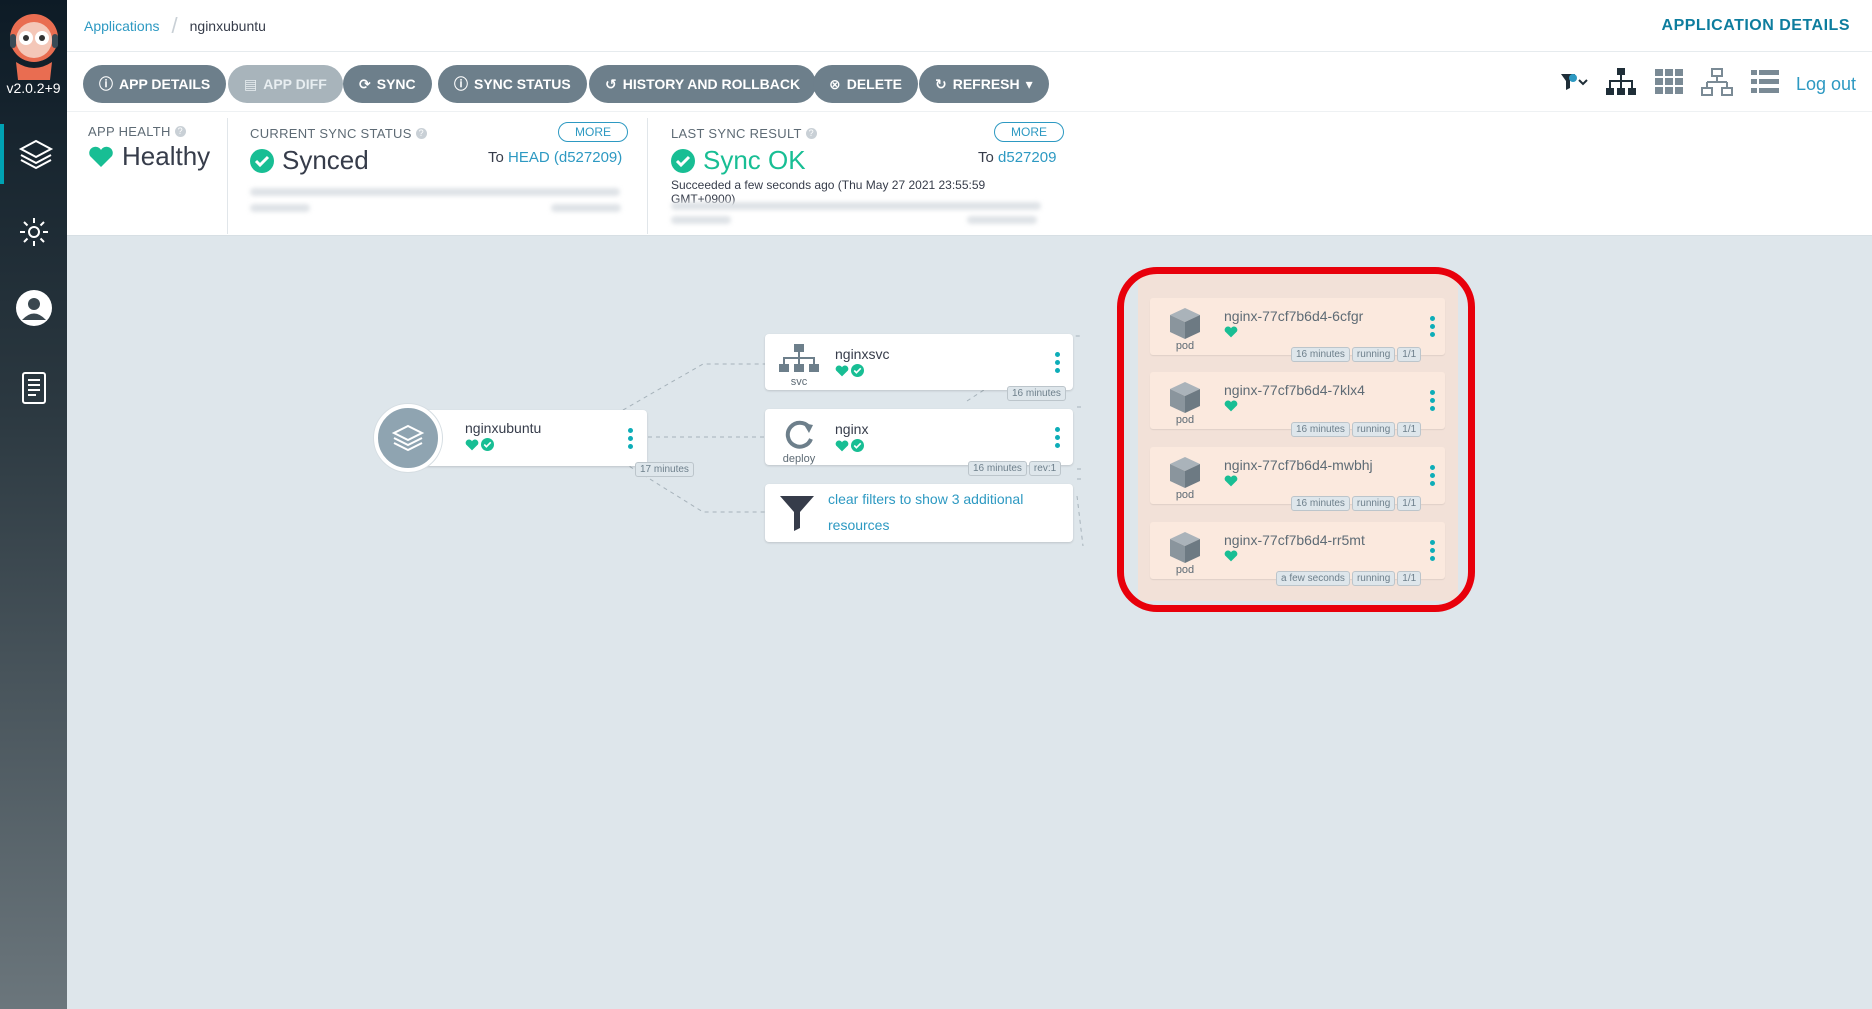  I want to click on svc-node-name: nginxsvc, so click(862, 354).